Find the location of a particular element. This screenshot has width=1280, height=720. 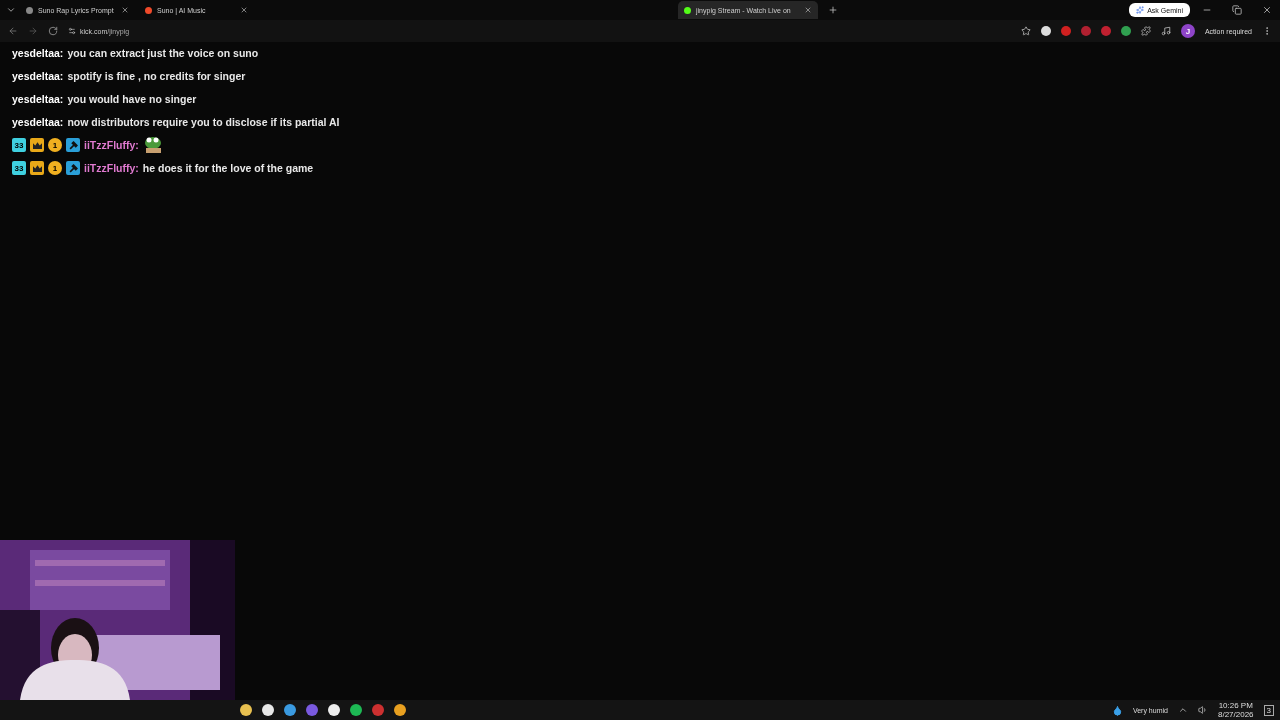

speaker-icon is located at coordinates (1202, 710).